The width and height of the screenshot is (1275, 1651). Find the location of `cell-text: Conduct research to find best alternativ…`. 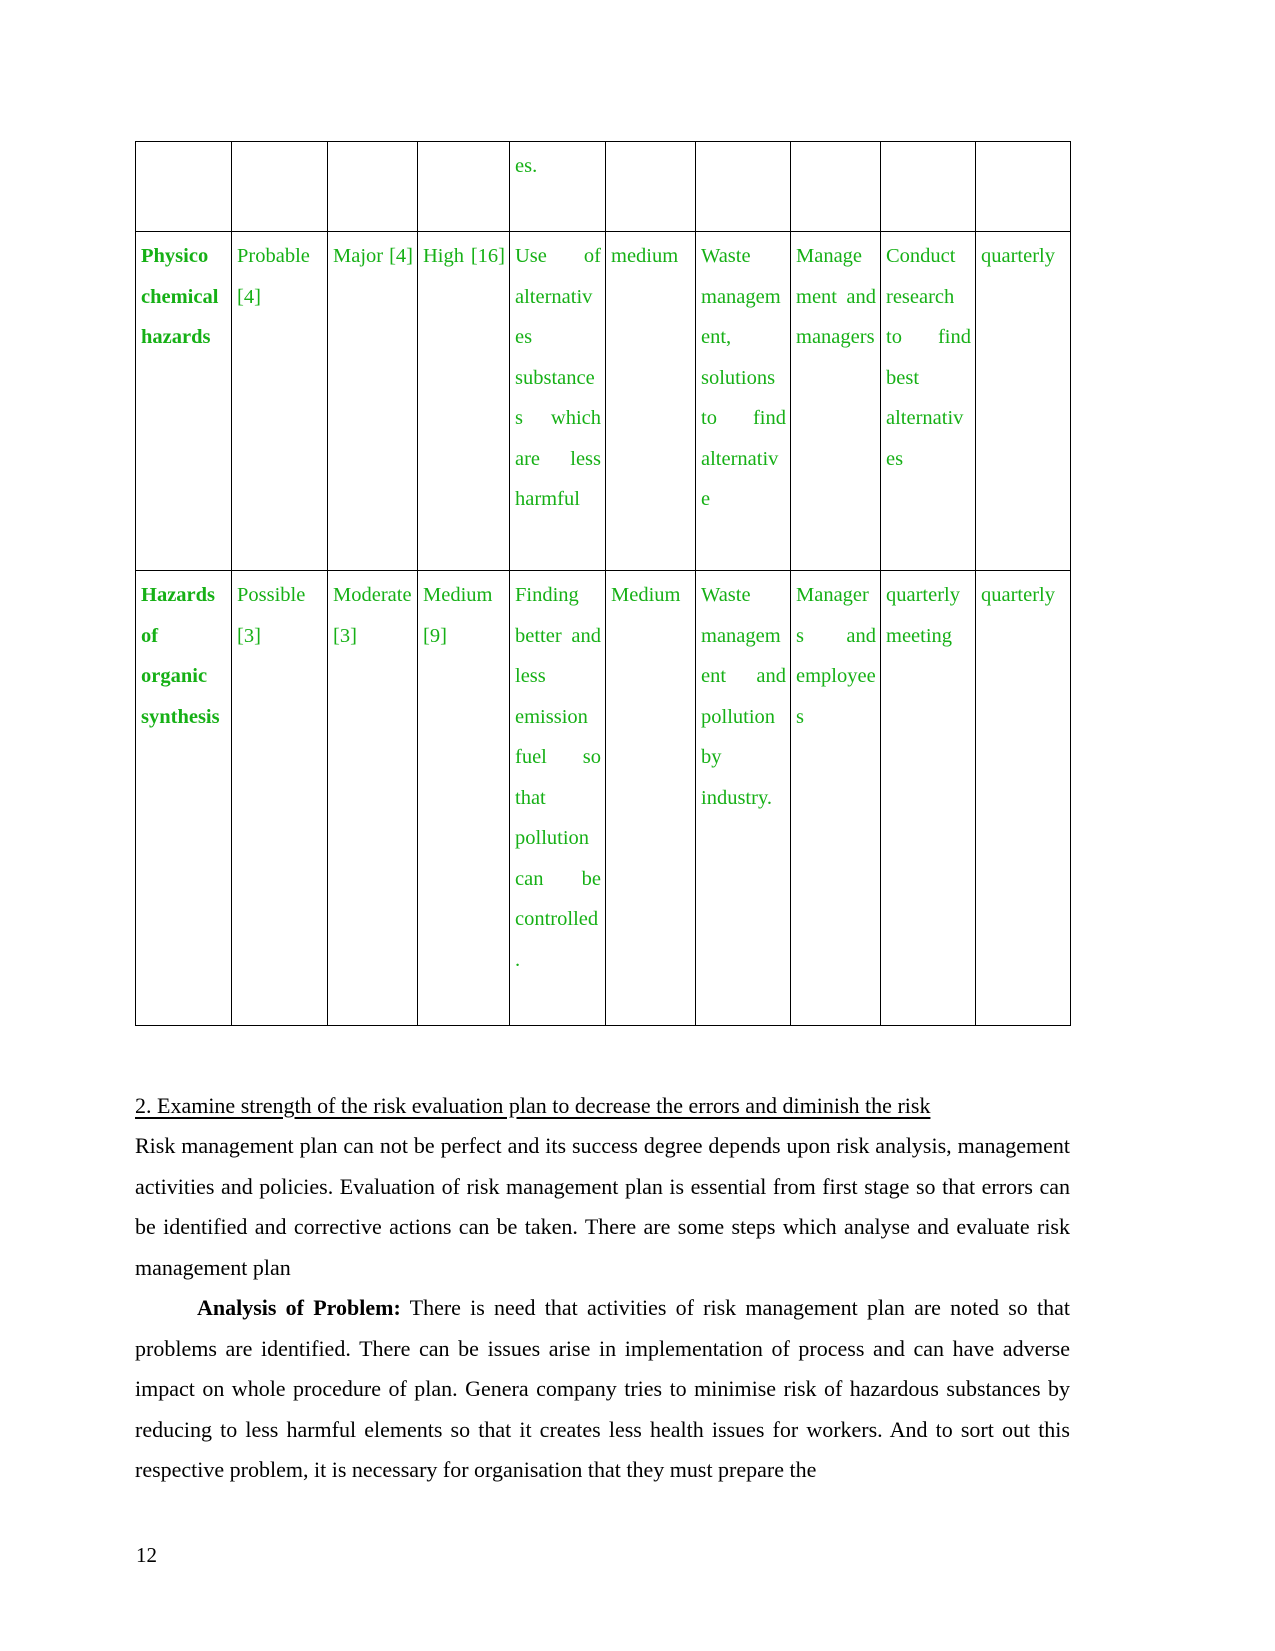

cell-text: Conduct research to find best alternativ… is located at coordinates (928, 357).